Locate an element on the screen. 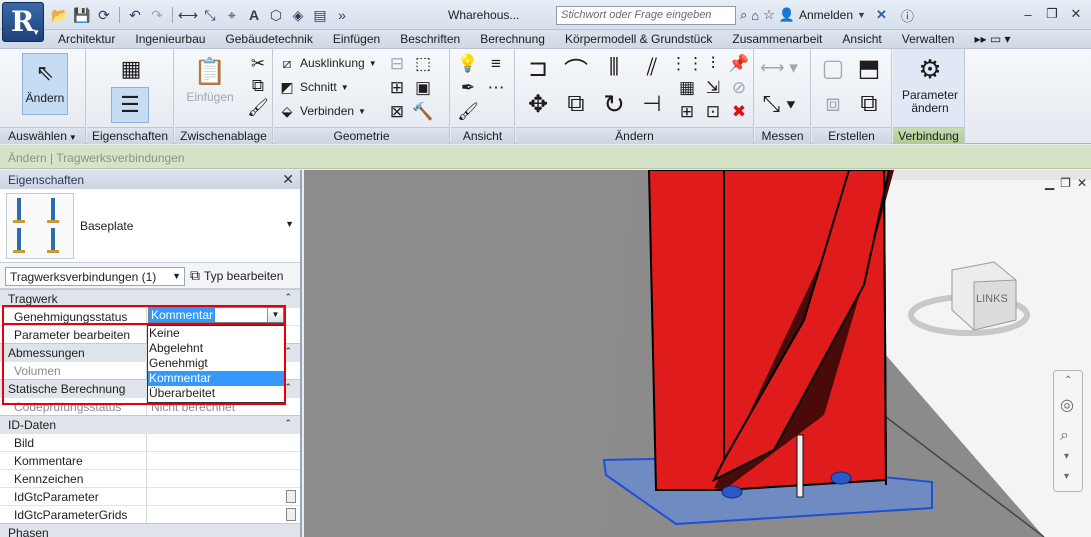 Image resolution: width=1091 pixels, height=537 pixels. text-icon: A is located at coordinates (254, 15).